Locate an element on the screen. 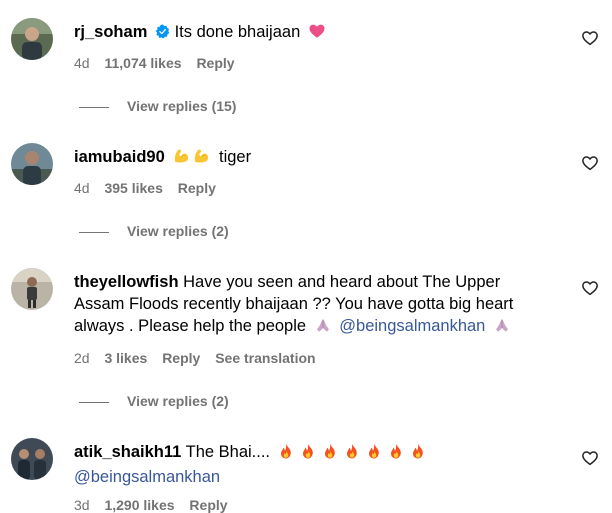 This screenshot has height=513, width=612. comment-meta: 2d 3 likes Reply See translation is located at coordinates (200, 358).